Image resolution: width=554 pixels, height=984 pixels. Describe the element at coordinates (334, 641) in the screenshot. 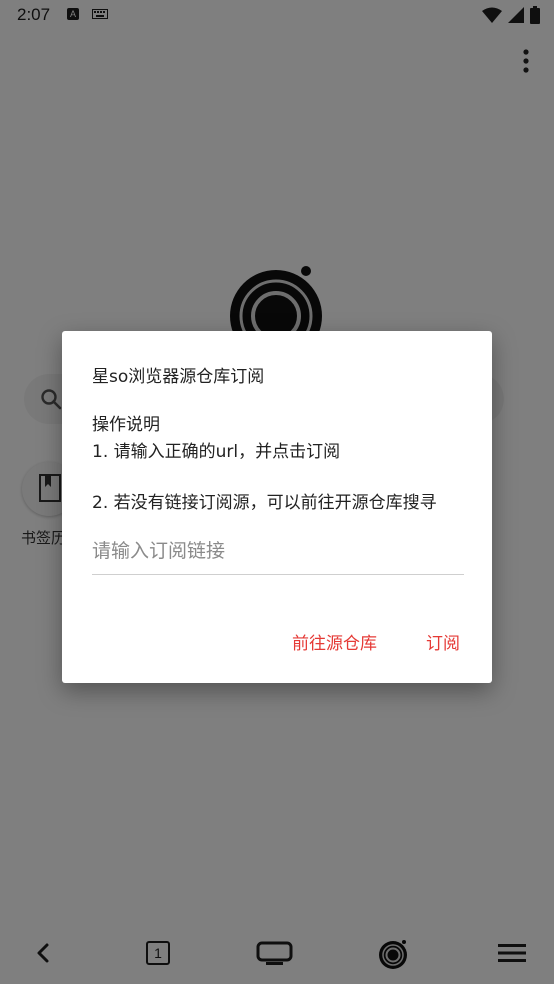

I see `go-to-repository-button: 前往源仓库` at that location.